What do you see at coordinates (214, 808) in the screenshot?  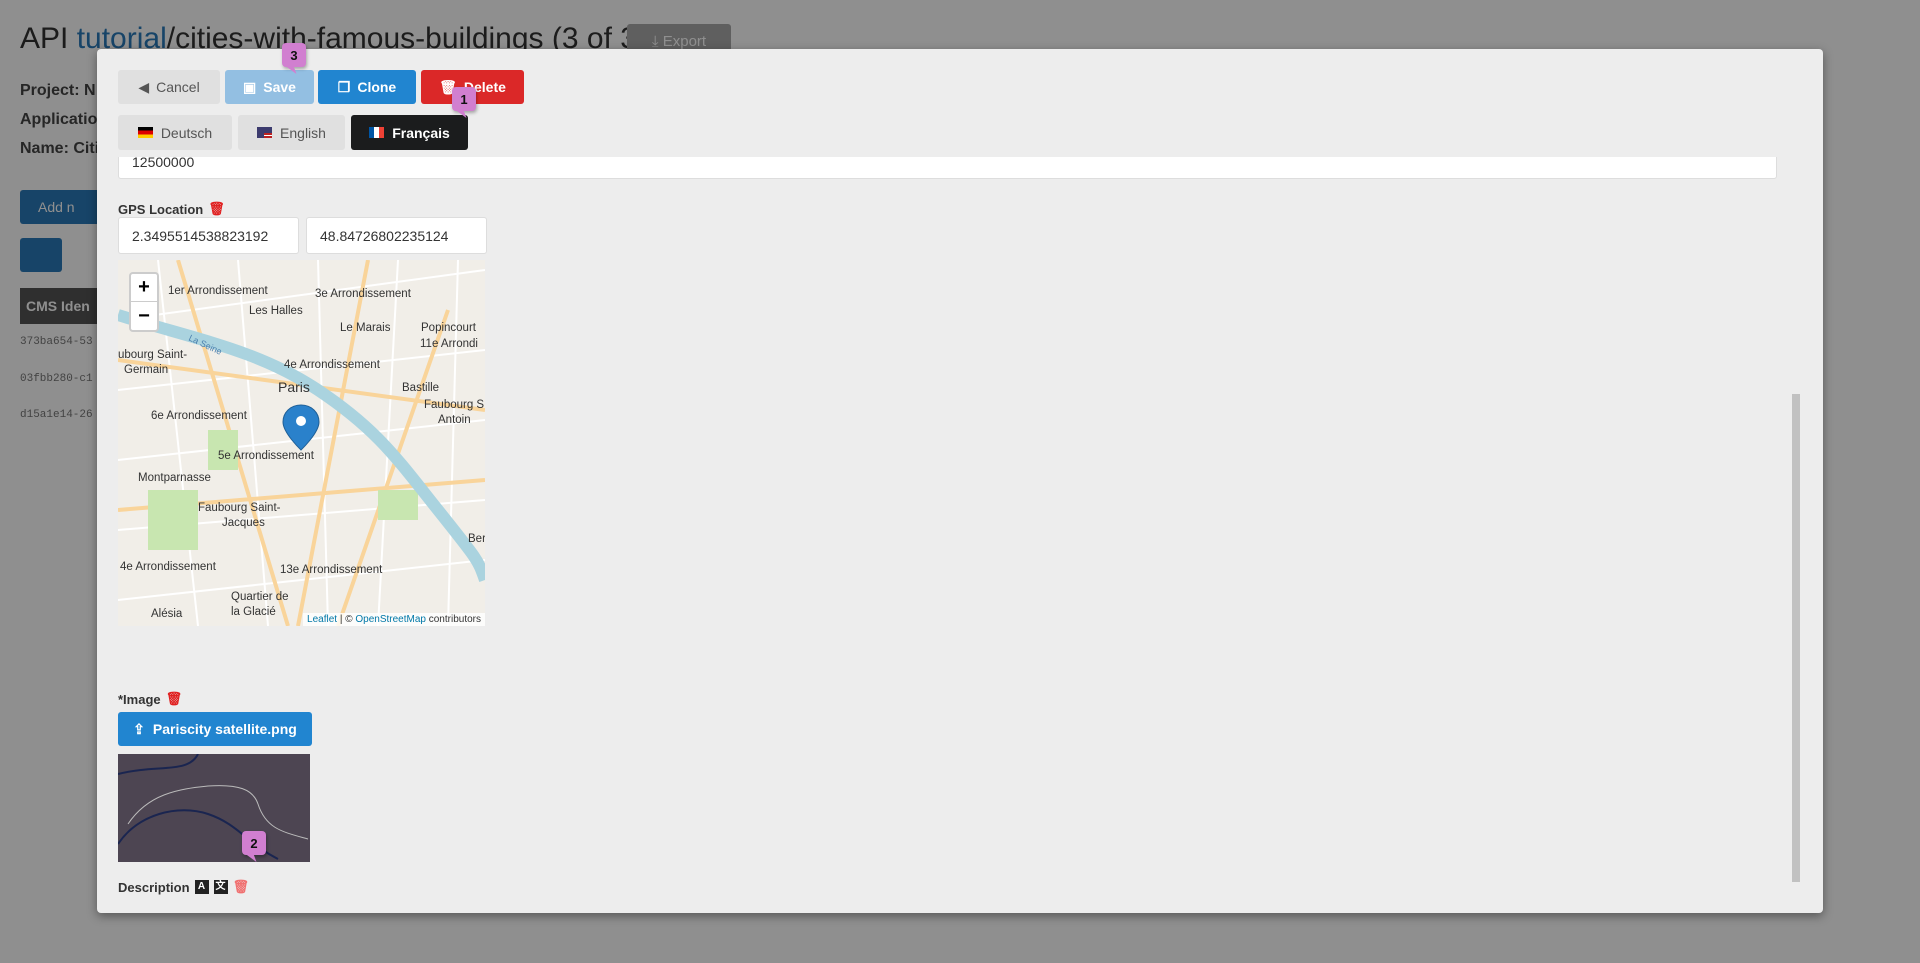 I see `image-thumbnail` at bounding box center [214, 808].